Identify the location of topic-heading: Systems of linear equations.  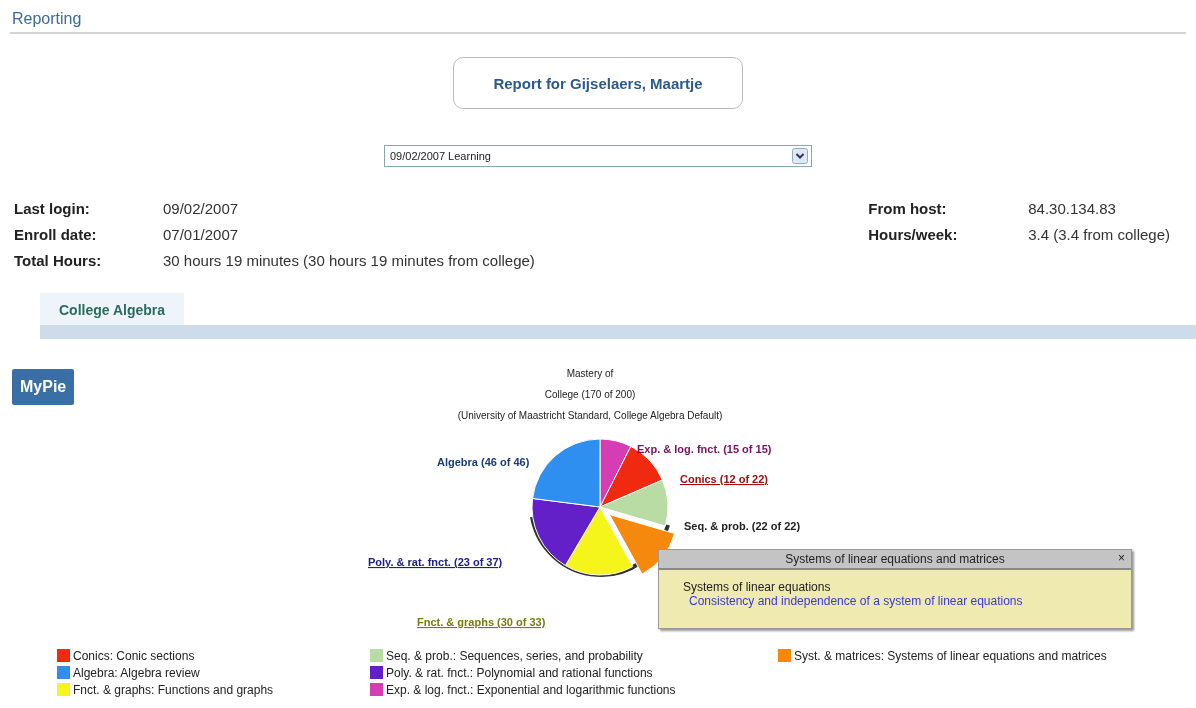
(757, 587).